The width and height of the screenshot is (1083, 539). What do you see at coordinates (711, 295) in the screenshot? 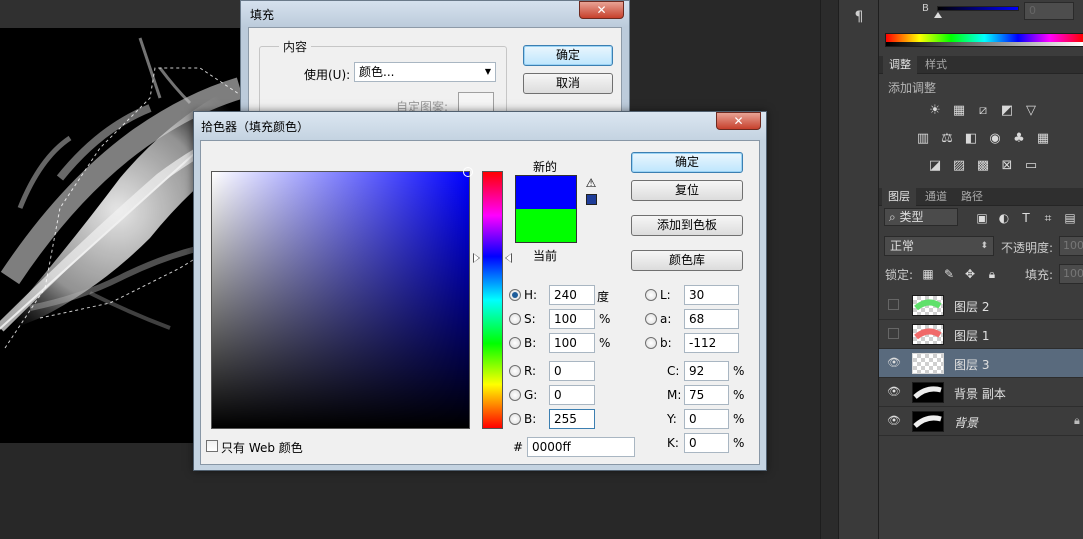
I see `l-field: 30` at bounding box center [711, 295].